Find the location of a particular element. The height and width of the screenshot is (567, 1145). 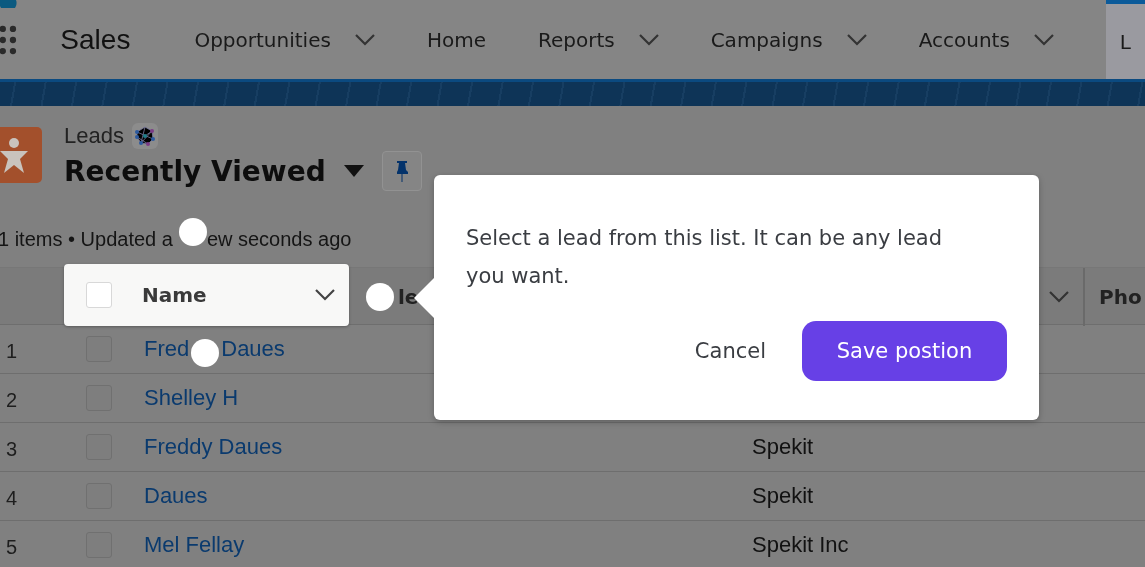

column-label: Name is located at coordinates (175, 295).